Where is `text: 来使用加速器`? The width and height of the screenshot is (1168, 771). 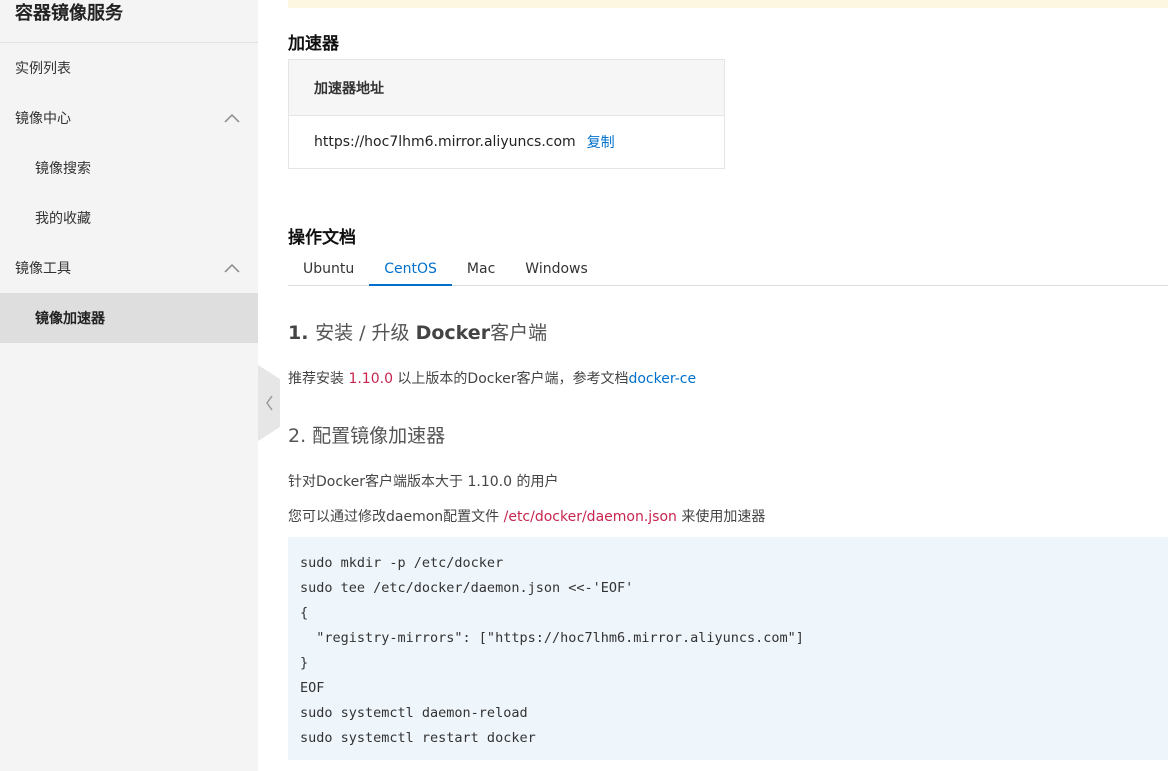 text: 来使用加速器 is located at coordinates (721, 517).